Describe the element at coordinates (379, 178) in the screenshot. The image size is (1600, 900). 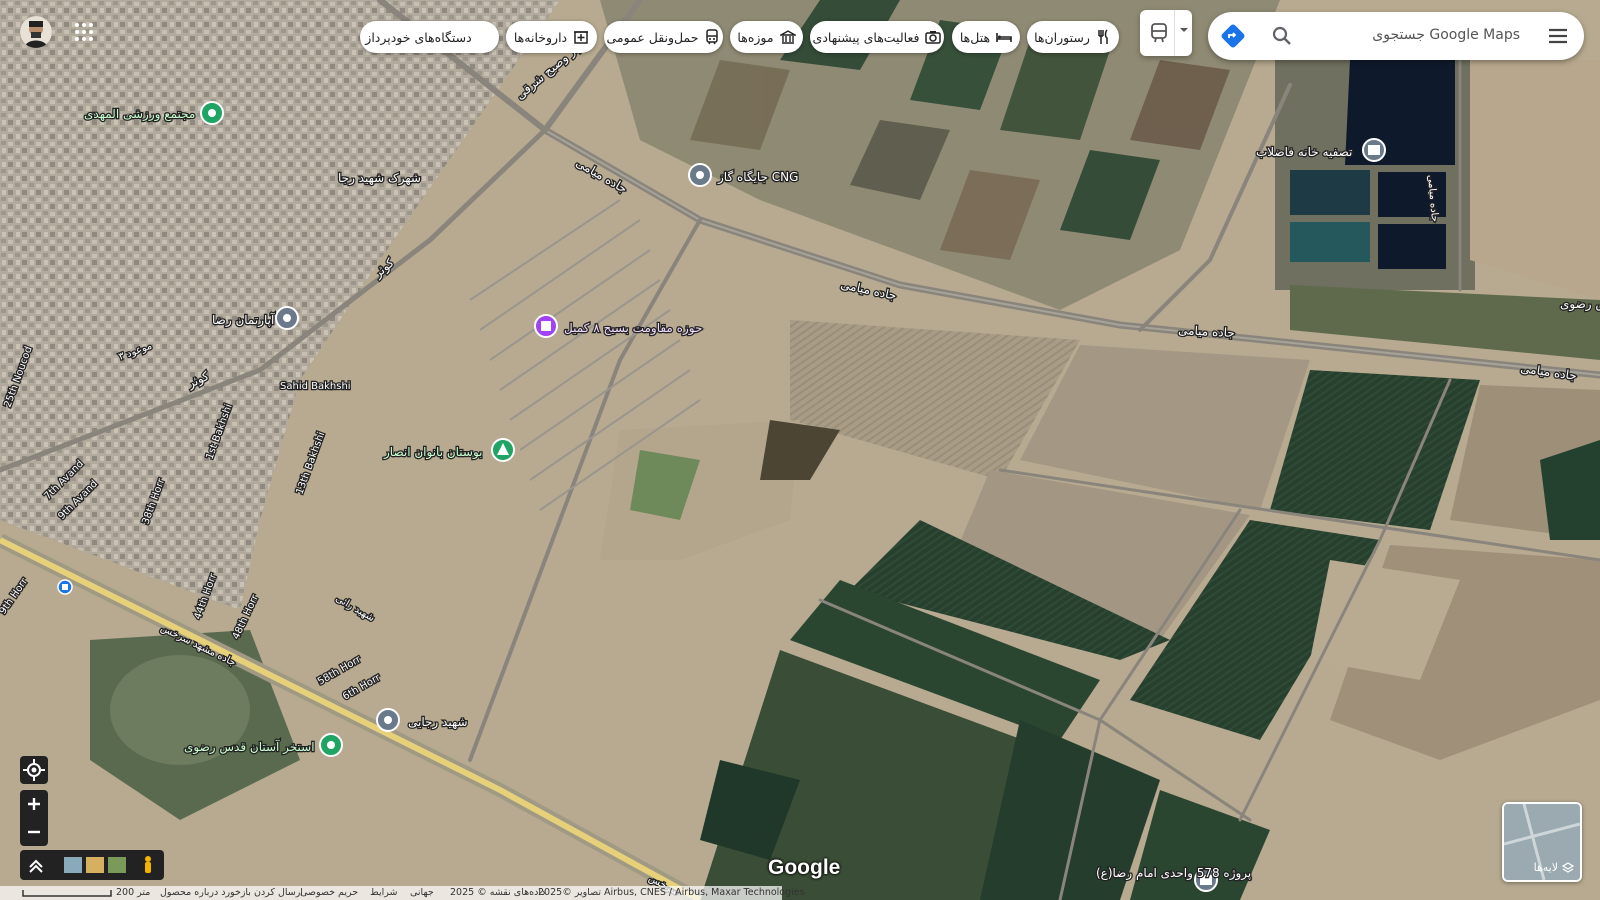
I see `place-label-shahrak: شهرک شهید رجا` at that location.